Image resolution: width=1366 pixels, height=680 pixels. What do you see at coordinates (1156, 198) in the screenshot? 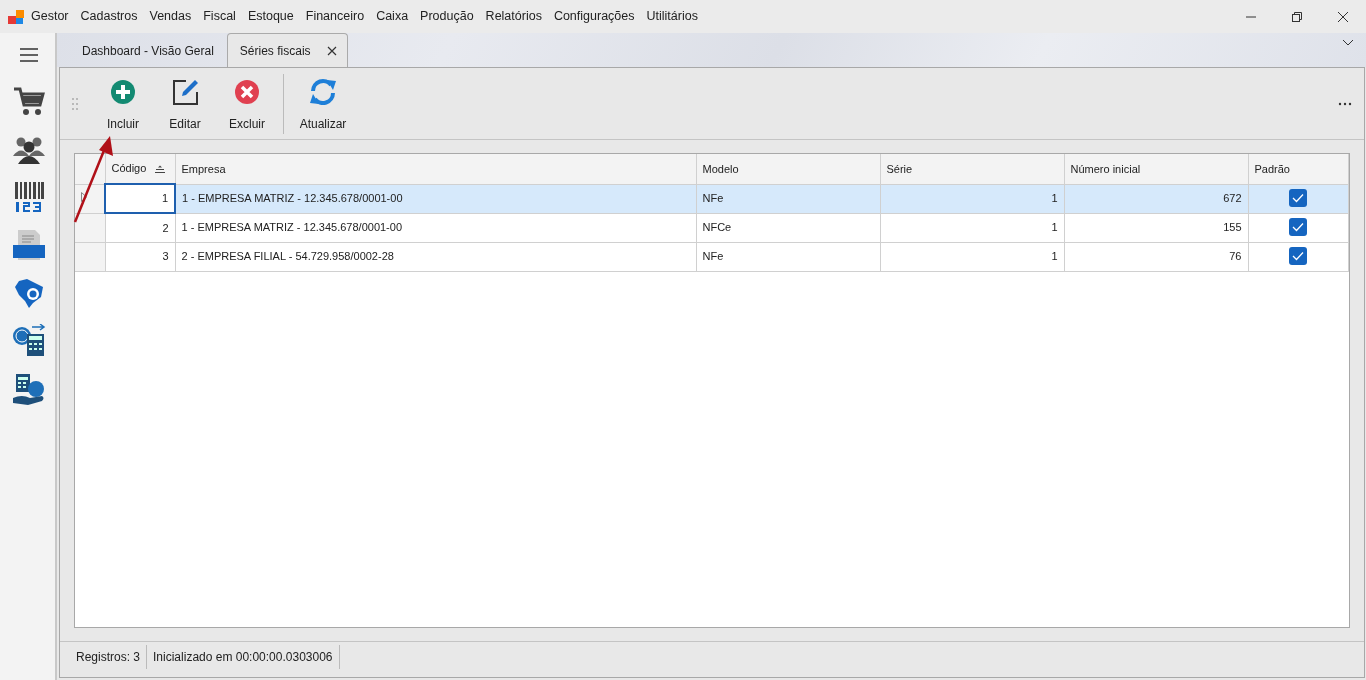
I see `table-cell: 672` at bounding box center [1156, 198].